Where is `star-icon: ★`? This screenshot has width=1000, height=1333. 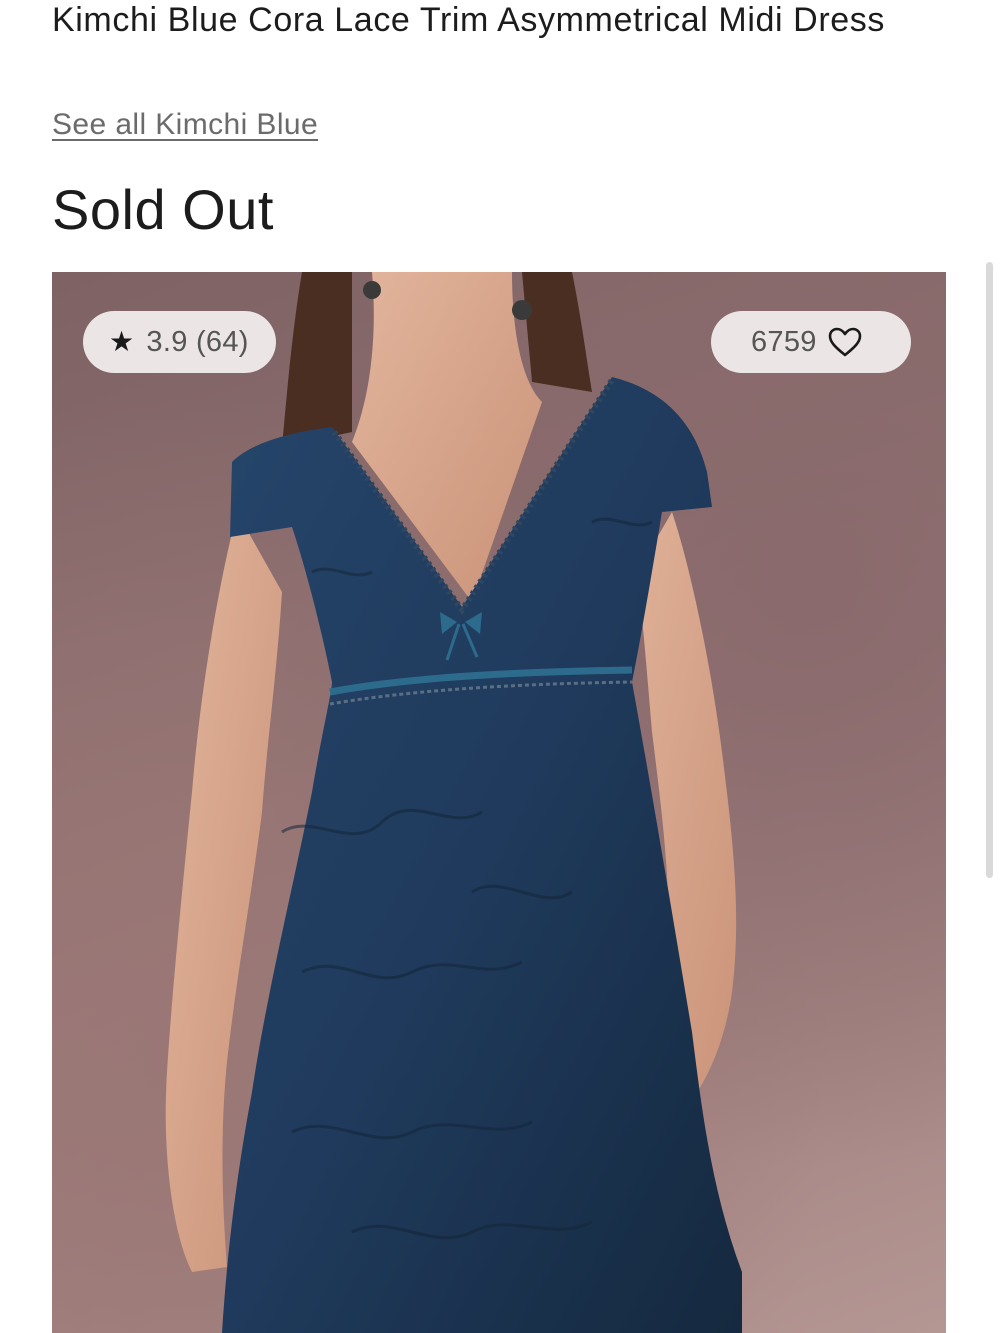 star-icon: ★ is located at coordinates (122, 341).